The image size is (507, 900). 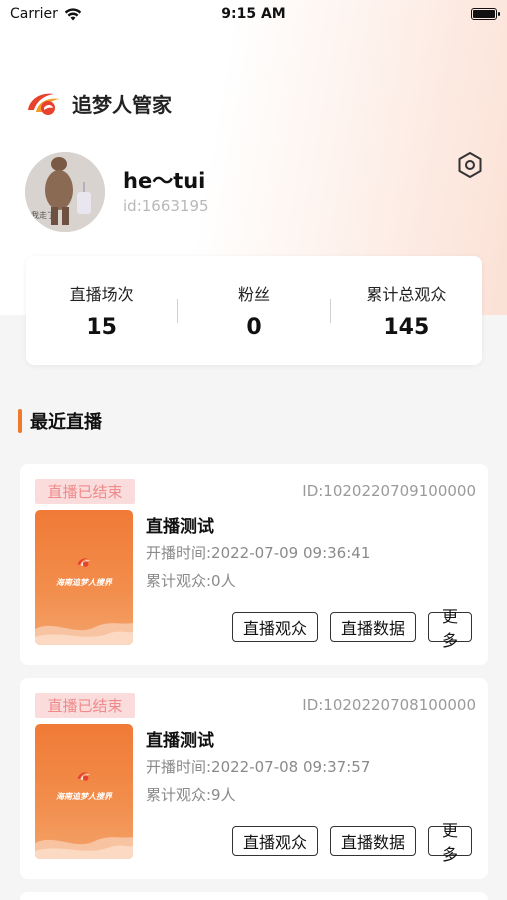 What do you see at coordinates (122, 104) in the screenshot?
I see `brand-title: 追梦人管家` at bounding box center [122, 104].